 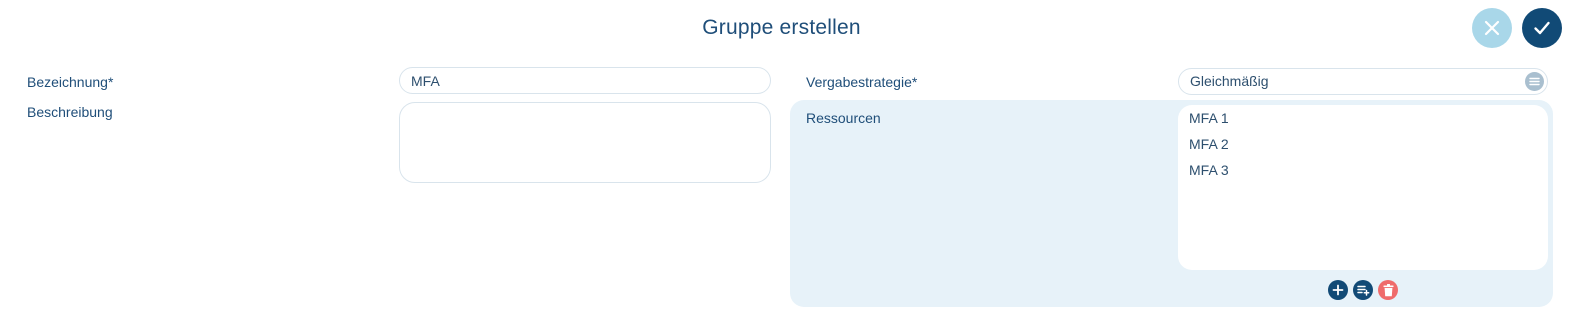 What do you see at coordinates (1363, 123) in the screenshot?
I see `list-item: MFA 1` at bounding box center [1363, 123].